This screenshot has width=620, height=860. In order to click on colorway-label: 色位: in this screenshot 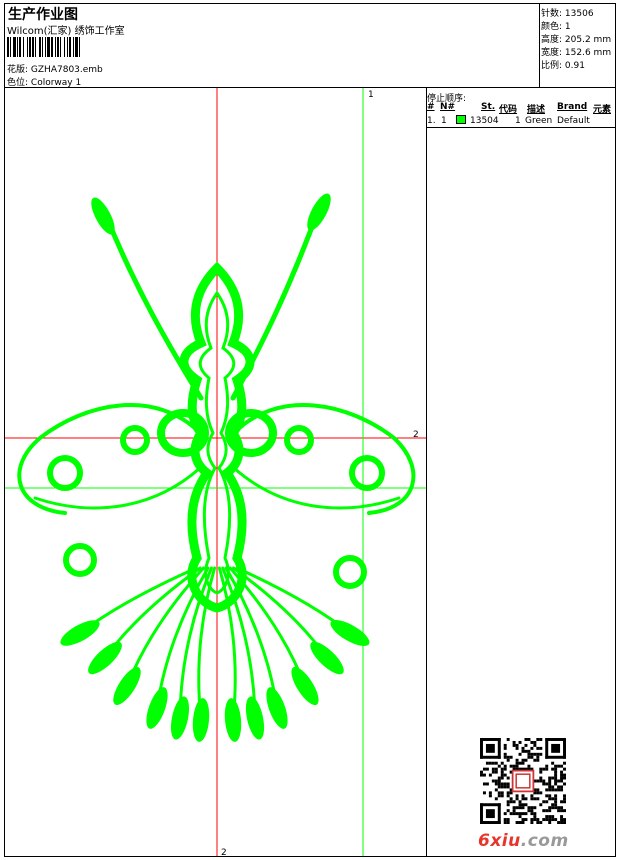, I will do `click(18, 83)`.